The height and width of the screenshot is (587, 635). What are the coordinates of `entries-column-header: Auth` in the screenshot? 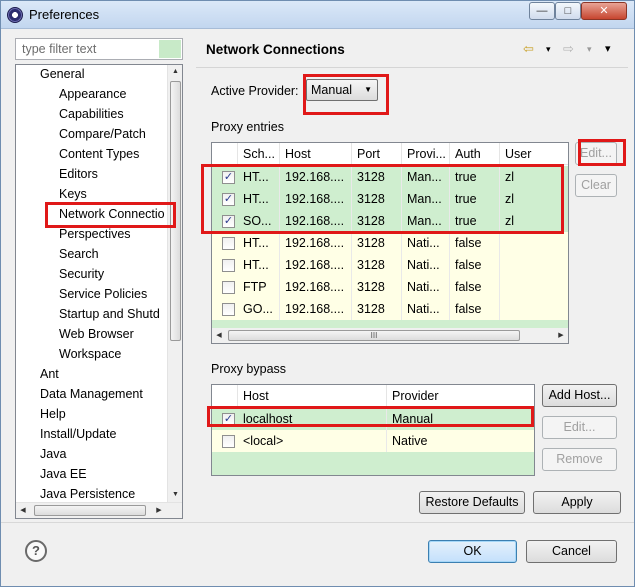 It's located at (475, 154).